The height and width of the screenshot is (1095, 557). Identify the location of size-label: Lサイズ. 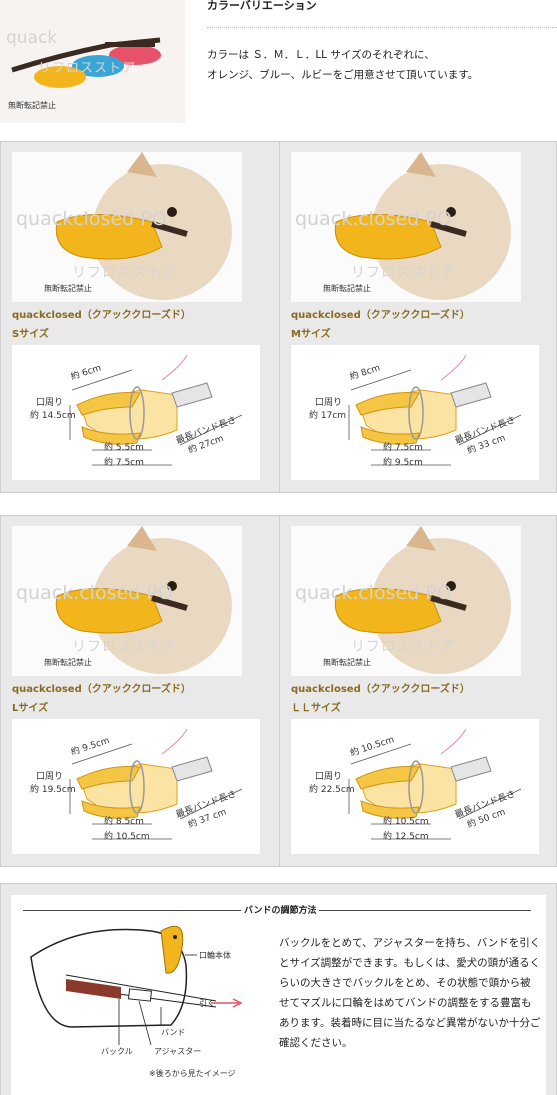
(30, 708).